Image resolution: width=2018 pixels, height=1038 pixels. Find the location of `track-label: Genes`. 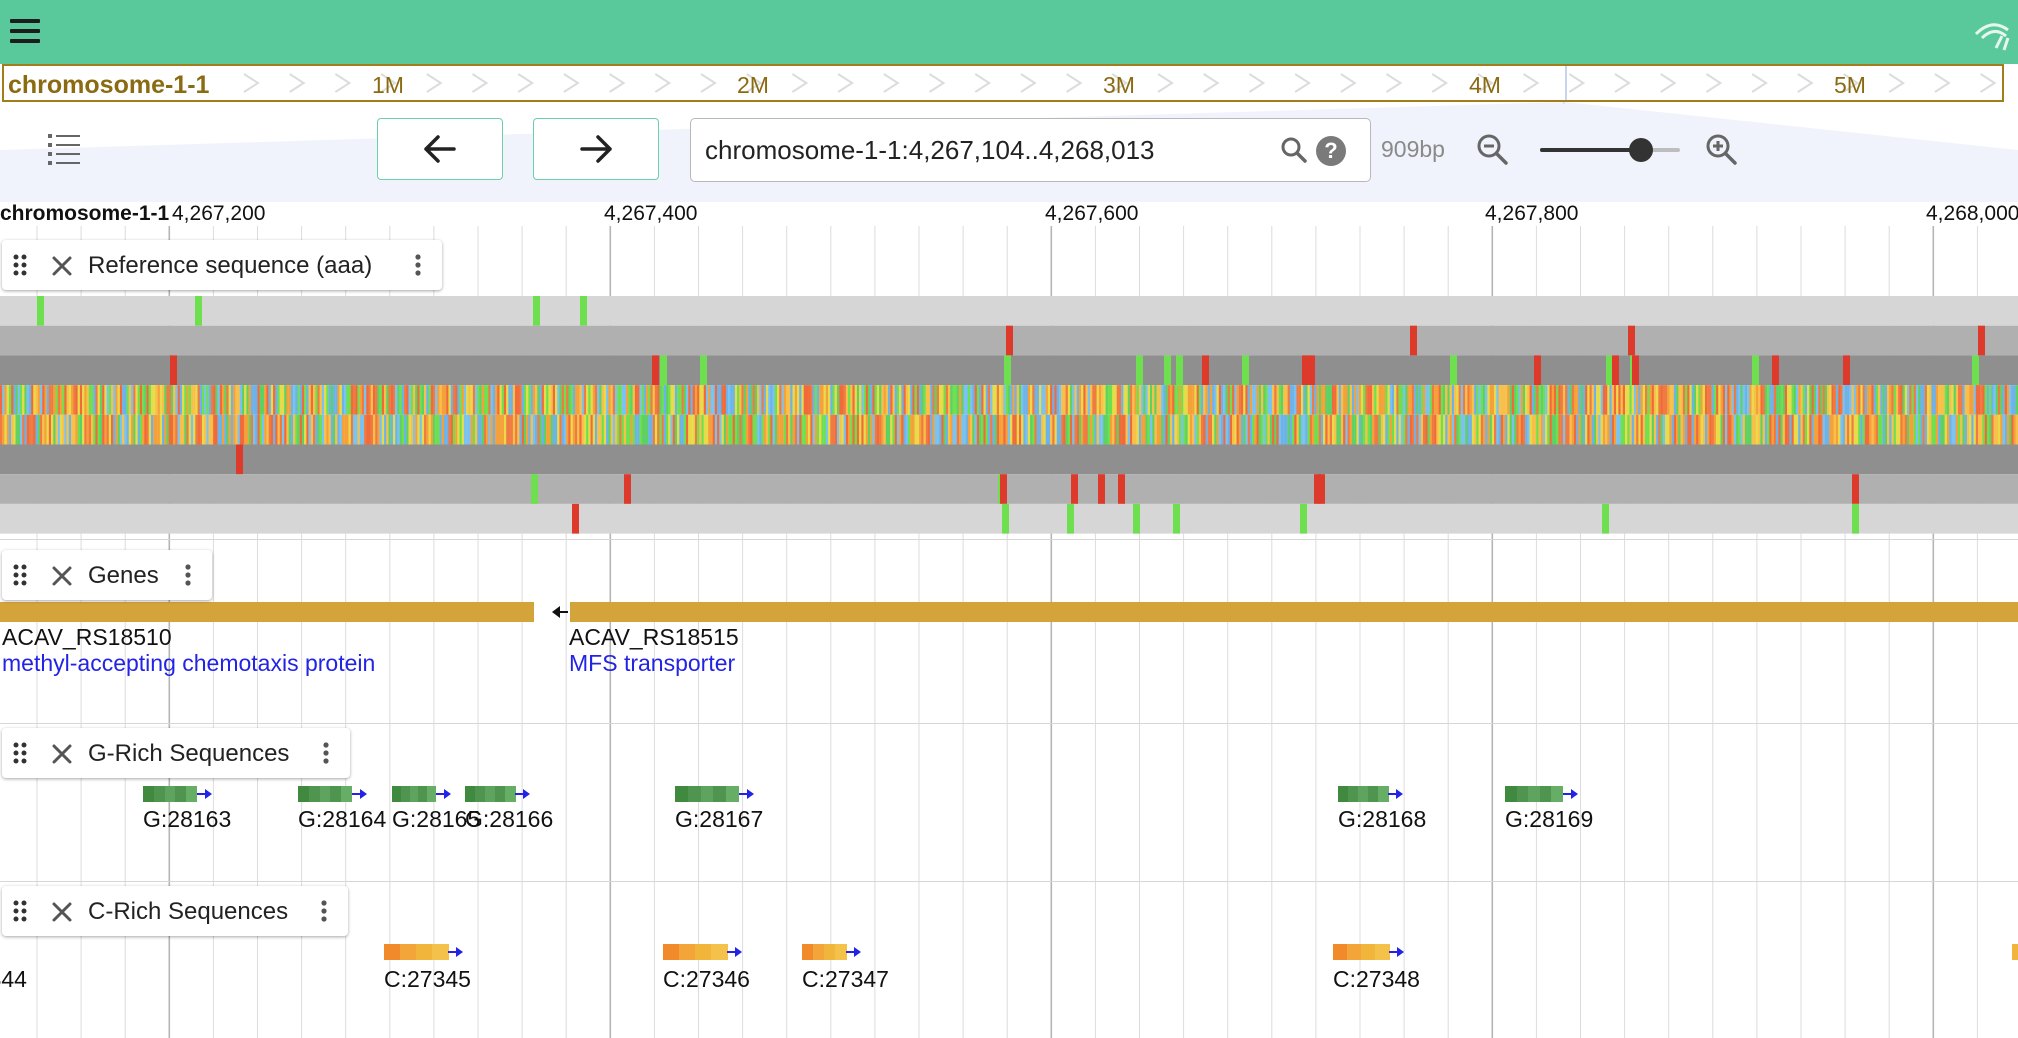

track-label: Genes is located at coordinates (107, 575).